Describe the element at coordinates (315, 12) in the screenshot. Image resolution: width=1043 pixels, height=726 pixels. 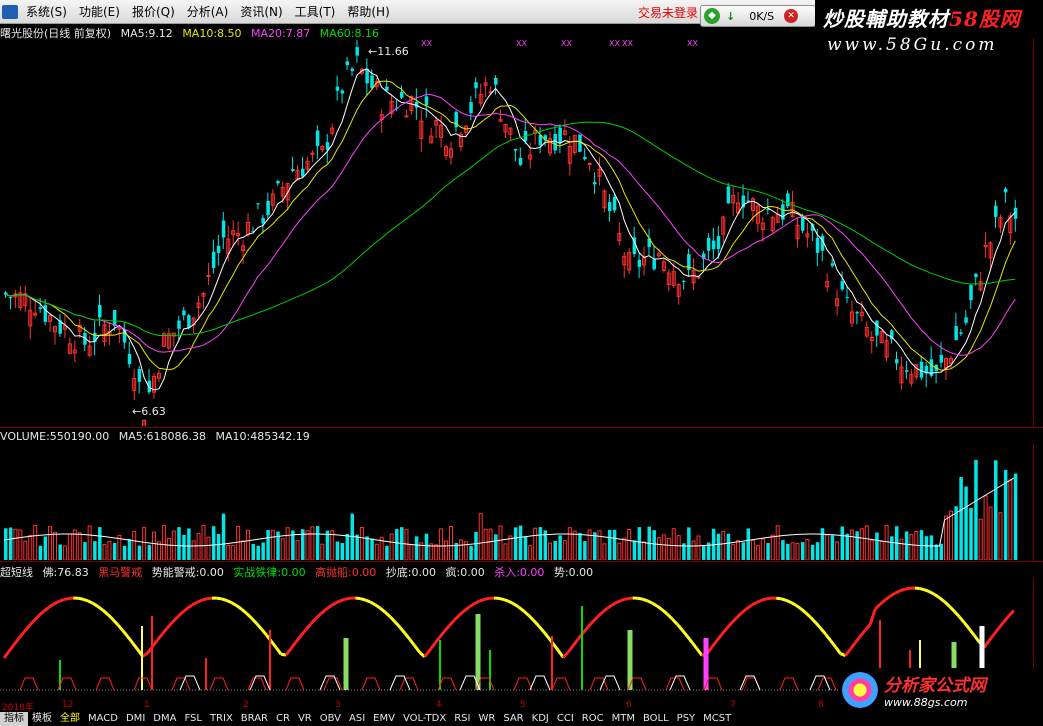
I see `menu-tools: 工具(T)` at that location.